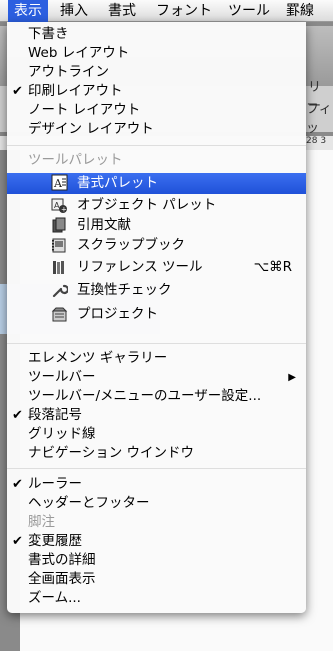 Image resolution: width=333 pixels, height=651 pixels. Describe the element at coordinates (28, 11) in the screenshot. I see `menu-view: 表示` at that location.